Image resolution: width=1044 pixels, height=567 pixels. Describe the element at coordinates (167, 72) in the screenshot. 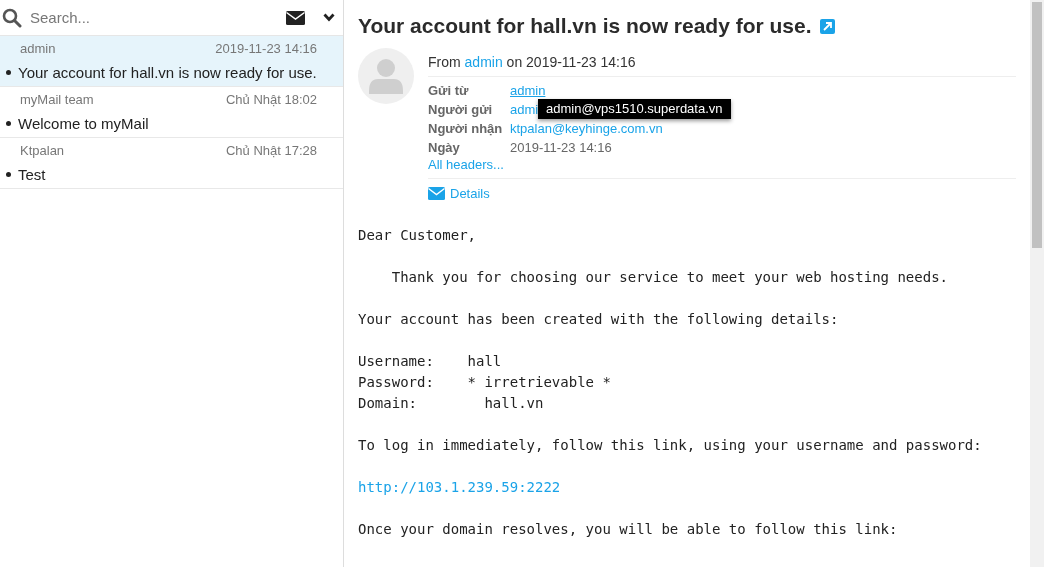

I see `message-subject: Your account for hall.vn is now ready for use.` at that location.